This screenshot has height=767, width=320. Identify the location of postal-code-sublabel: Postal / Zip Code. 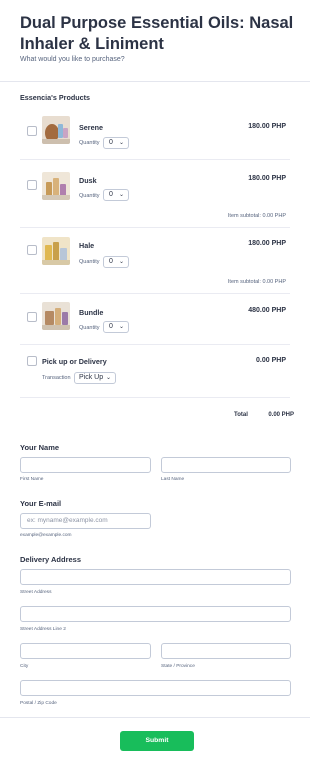
(38, 703).